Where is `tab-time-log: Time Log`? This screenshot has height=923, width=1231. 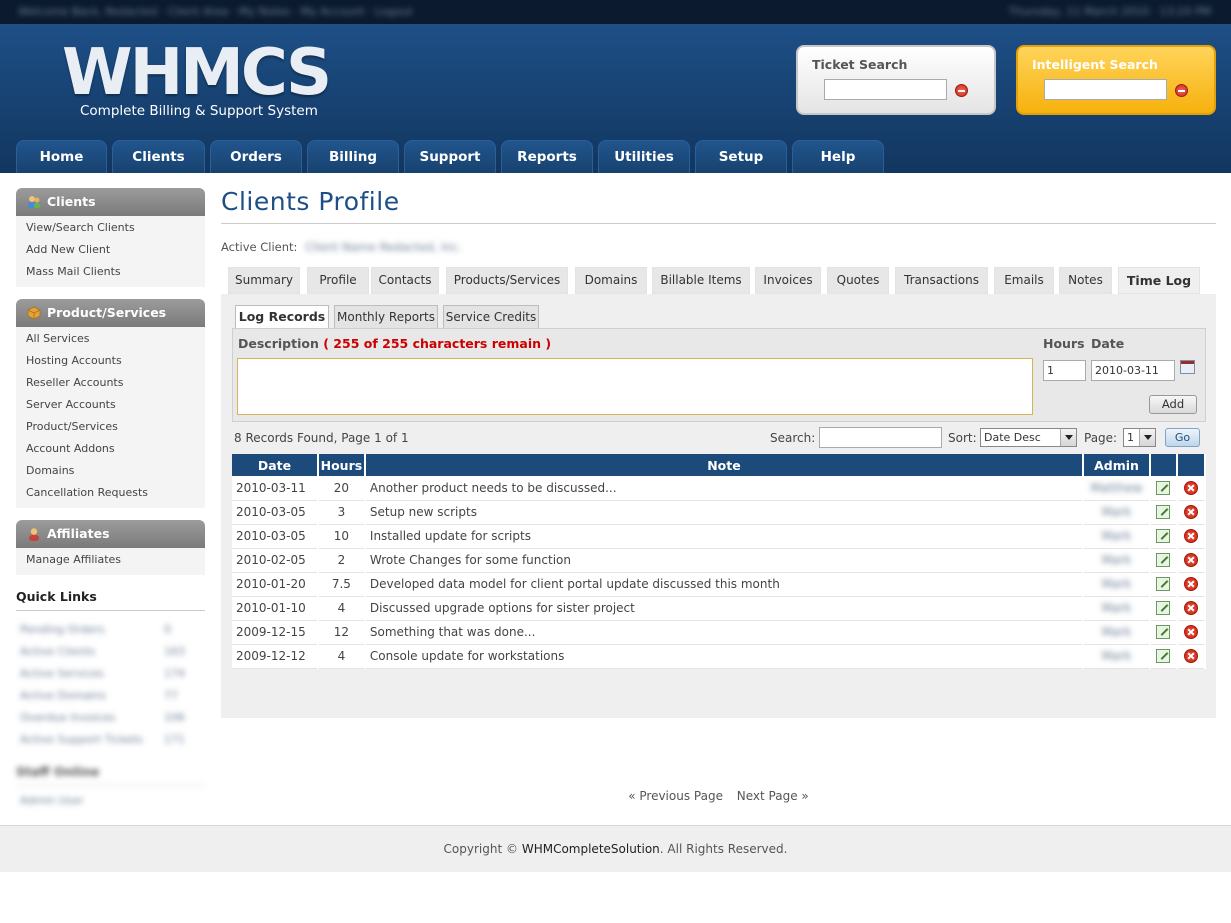 tab-time-log: Time Log is located at coordinates (1159, 280).